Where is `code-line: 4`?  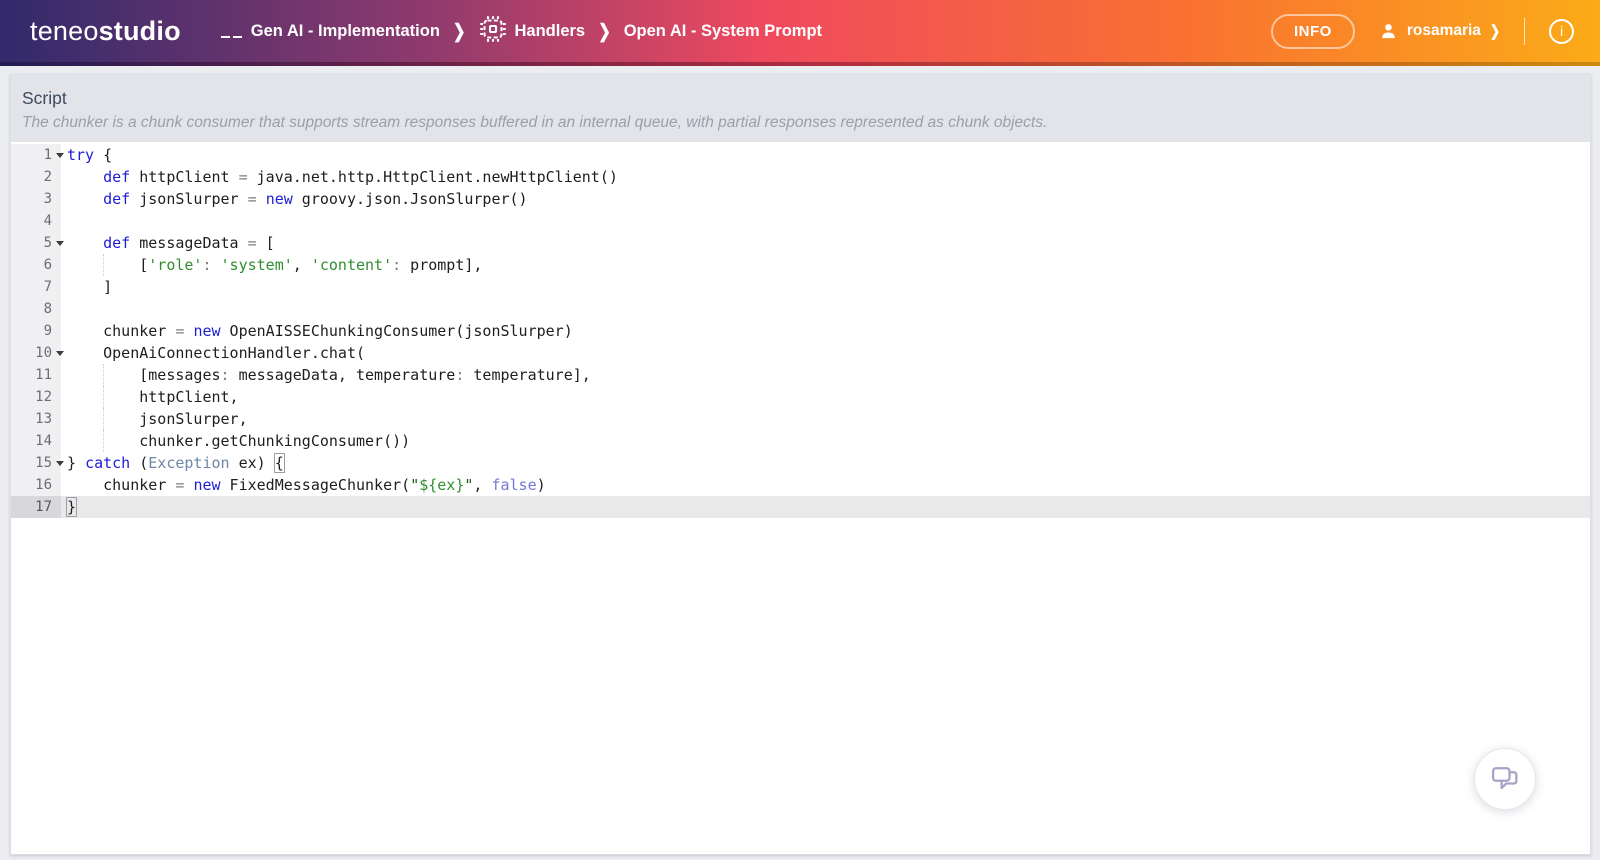 code-line: 4 is located at coordinates (800, 221).